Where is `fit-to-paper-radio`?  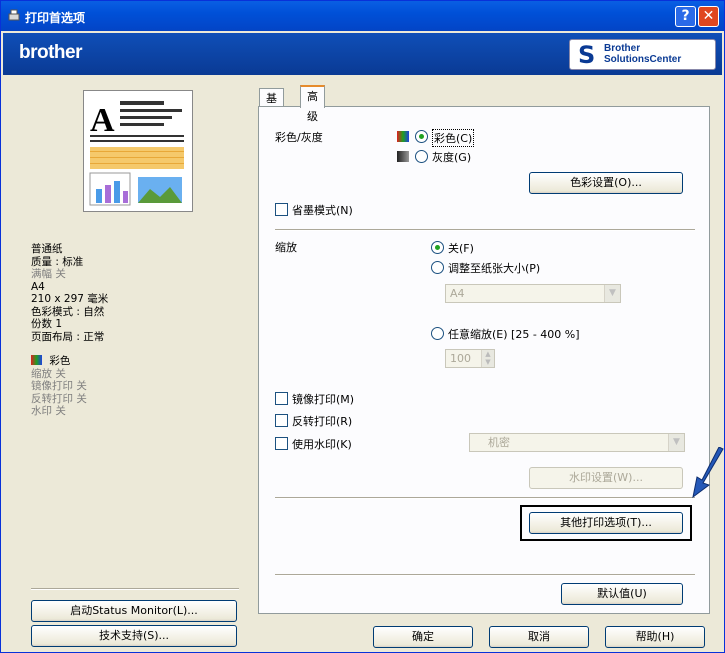
fit-to-paper-radio is located at coordinates (437, 267).